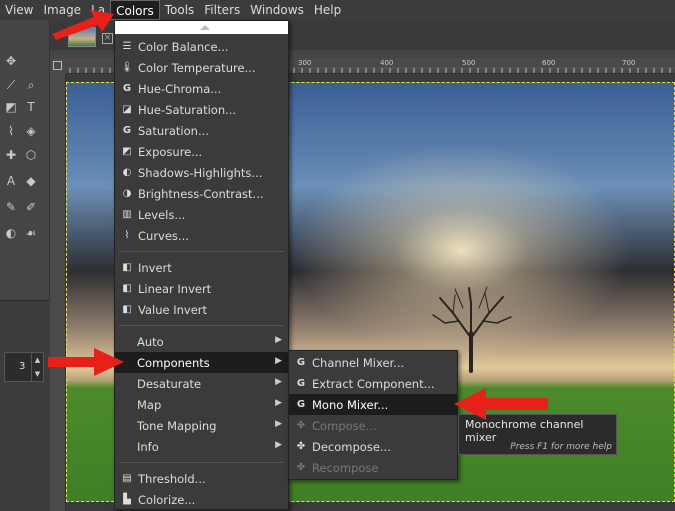 The image size is (675, 511). What do you see at coordinates (201, 446) in the screenshot?
I see `menu-item-info: Info ▶` at bounding box center [201, 446].